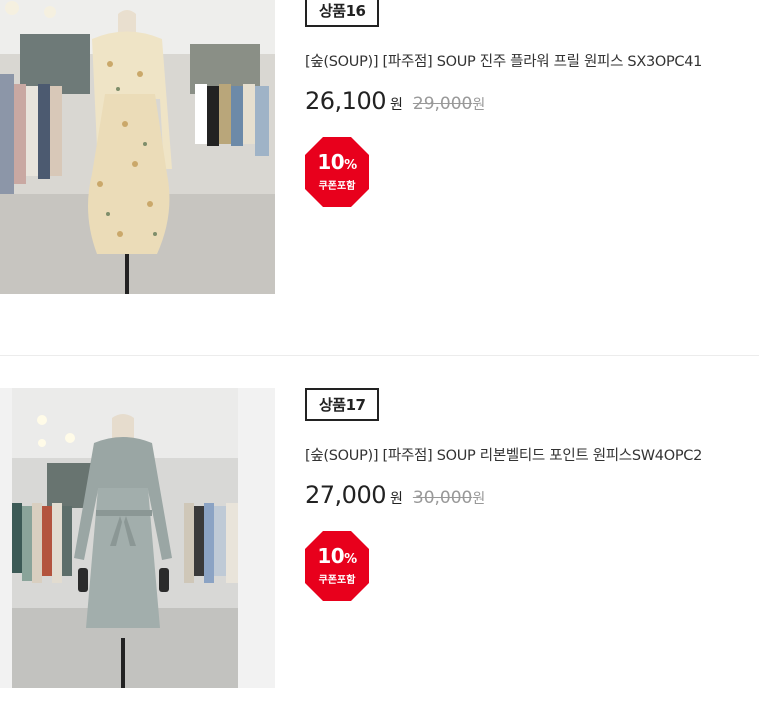 This screenshot has height=704, width=759. What do you see at coordinates (345, 101) in the screenshot?
I see `sale-price: 26,100` at bounding box center [345, 101].